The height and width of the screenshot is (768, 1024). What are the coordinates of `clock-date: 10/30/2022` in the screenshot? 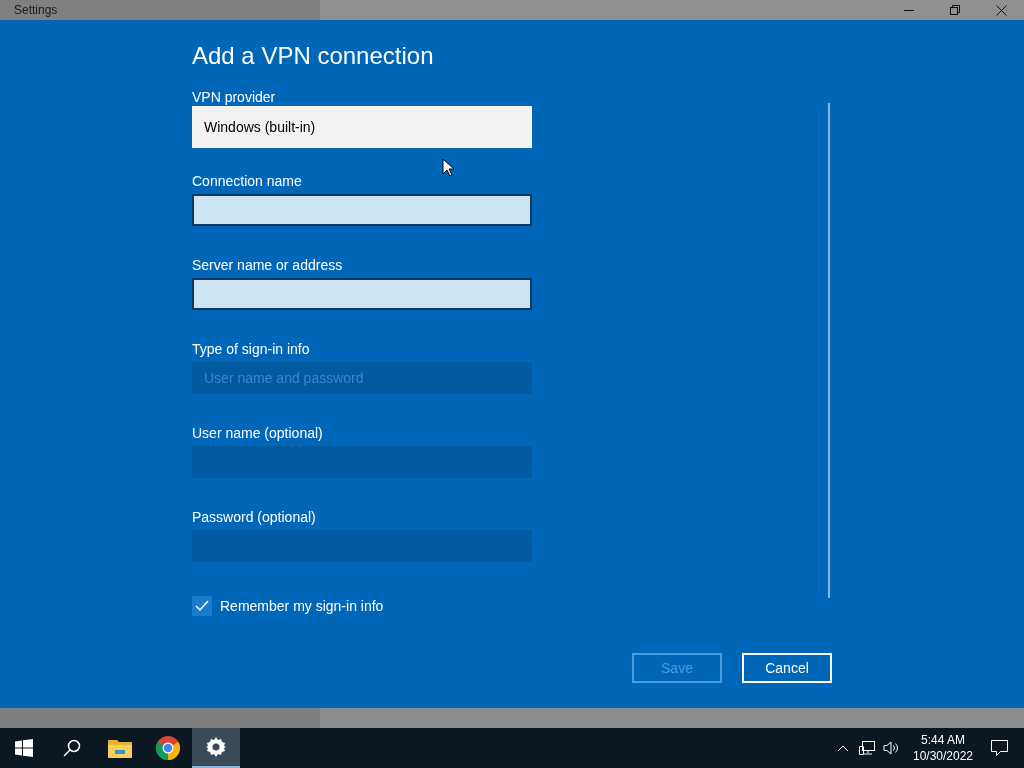 It's located at (943, 756).